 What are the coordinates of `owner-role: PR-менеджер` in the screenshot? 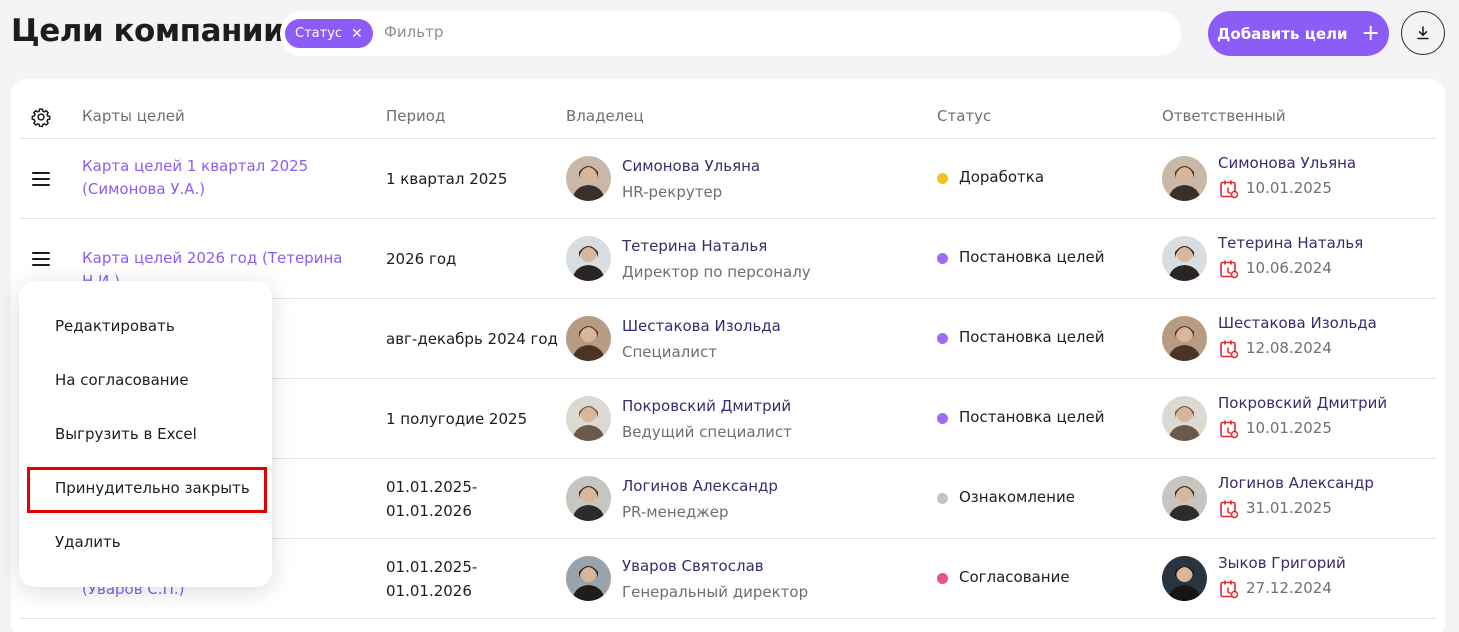 It's located at (675, 512).